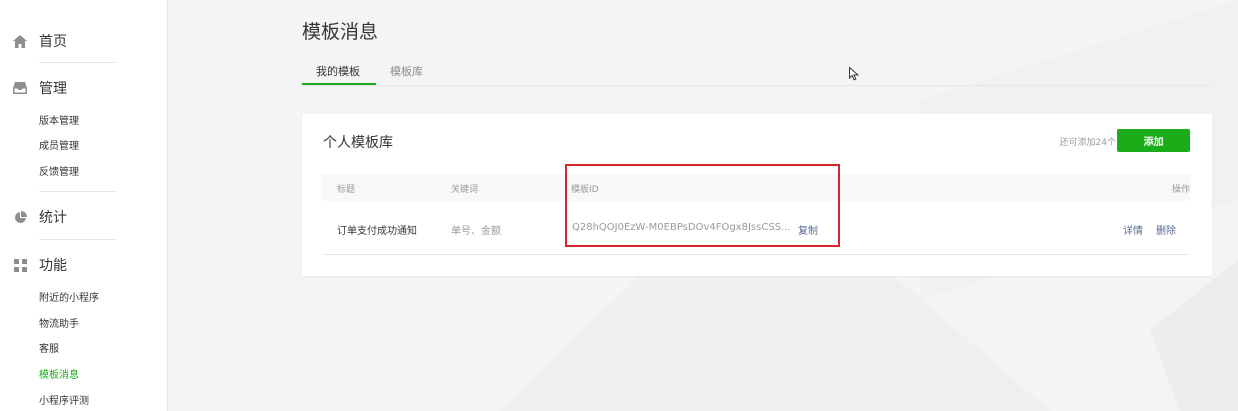  Describe the element at coordinates (59, 122) in the screenshot. I see `sidebar-item-version-manage: 版本管理` at that location.